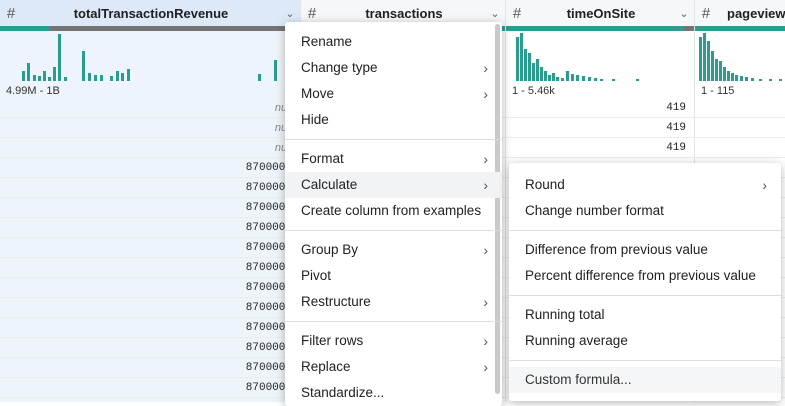 This screenshot has width=785, height=406. What do you see at coordinates (645, 315) in the screenshot?
I see `menu-item-running-total: Running total` at bounding box center [645, 315].